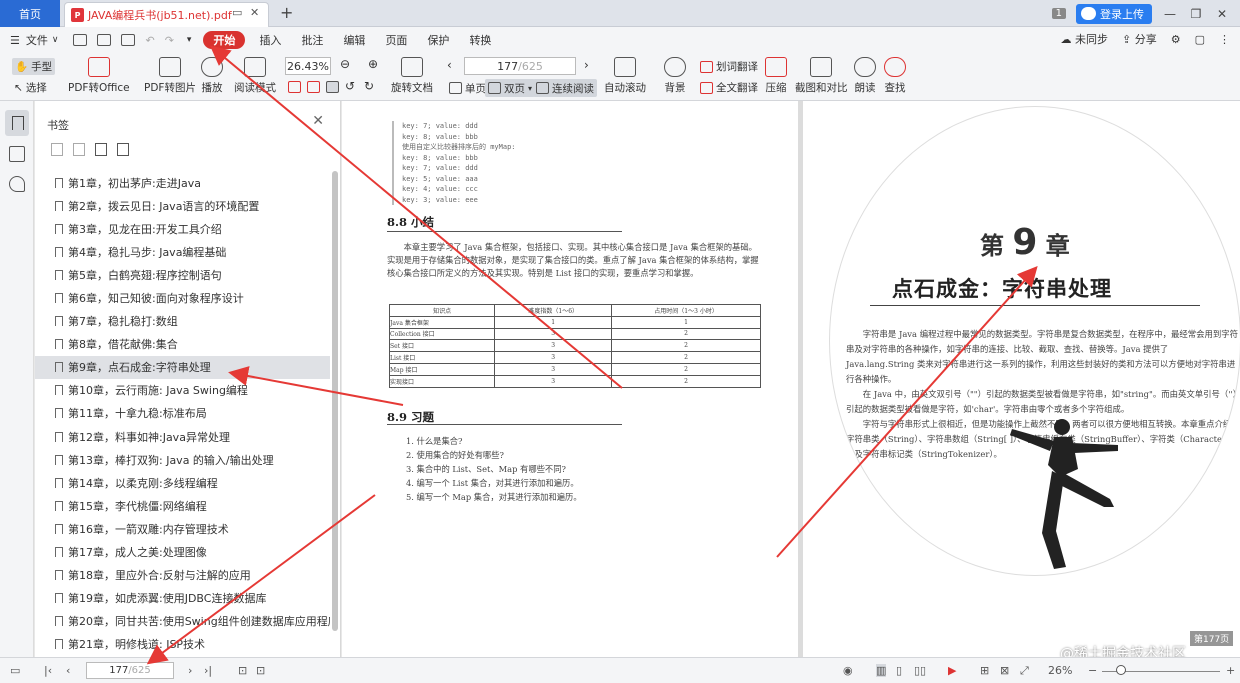  What do you see at coordinates (369, 86) in the screenshot?
I see `rotate-right-icon: ↻` at bounding box center [369, 86].